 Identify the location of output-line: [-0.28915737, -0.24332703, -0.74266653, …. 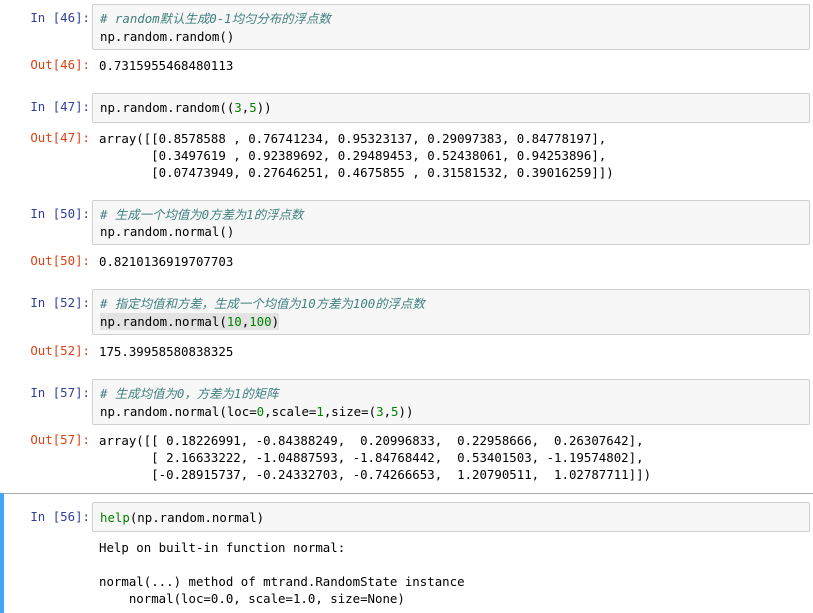
(375, 474).